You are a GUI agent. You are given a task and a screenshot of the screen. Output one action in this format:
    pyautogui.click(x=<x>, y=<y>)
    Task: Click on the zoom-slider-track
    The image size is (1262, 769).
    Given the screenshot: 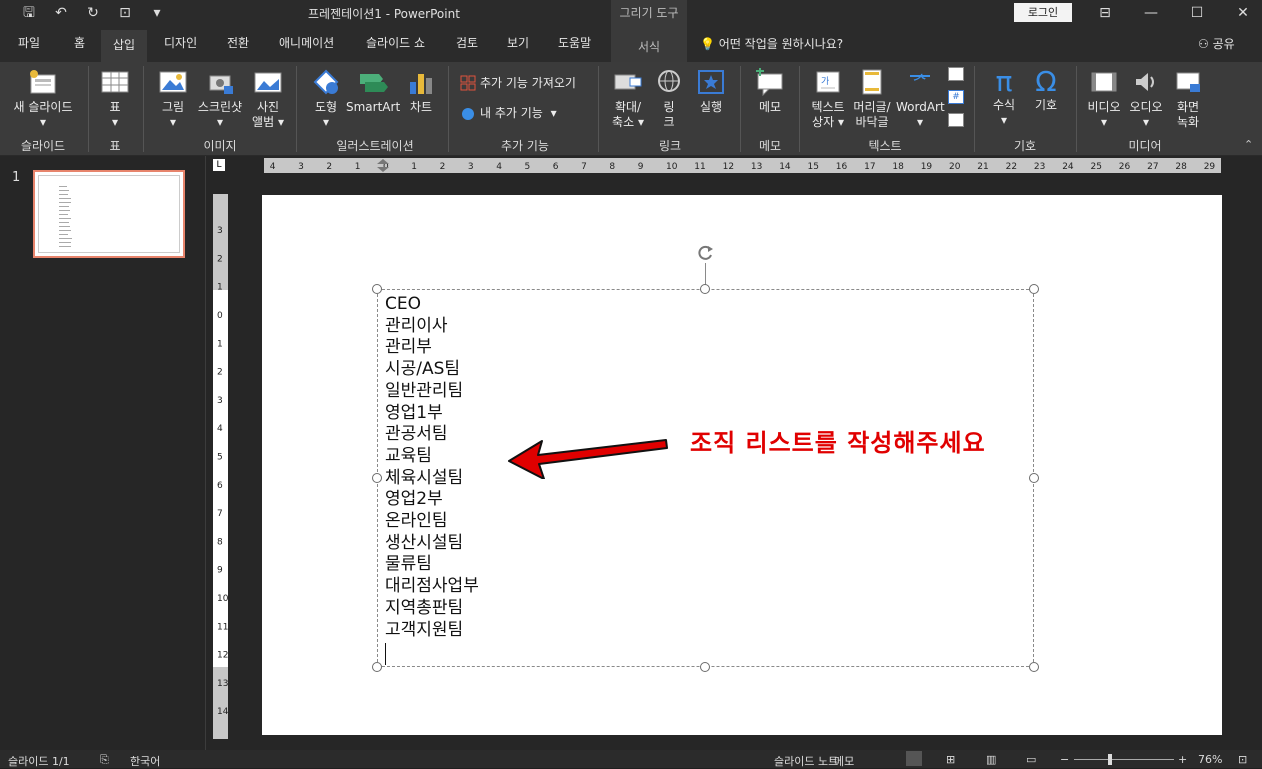 What is the action you would take?
    pyautogui.click(x=1124, y=759)
    